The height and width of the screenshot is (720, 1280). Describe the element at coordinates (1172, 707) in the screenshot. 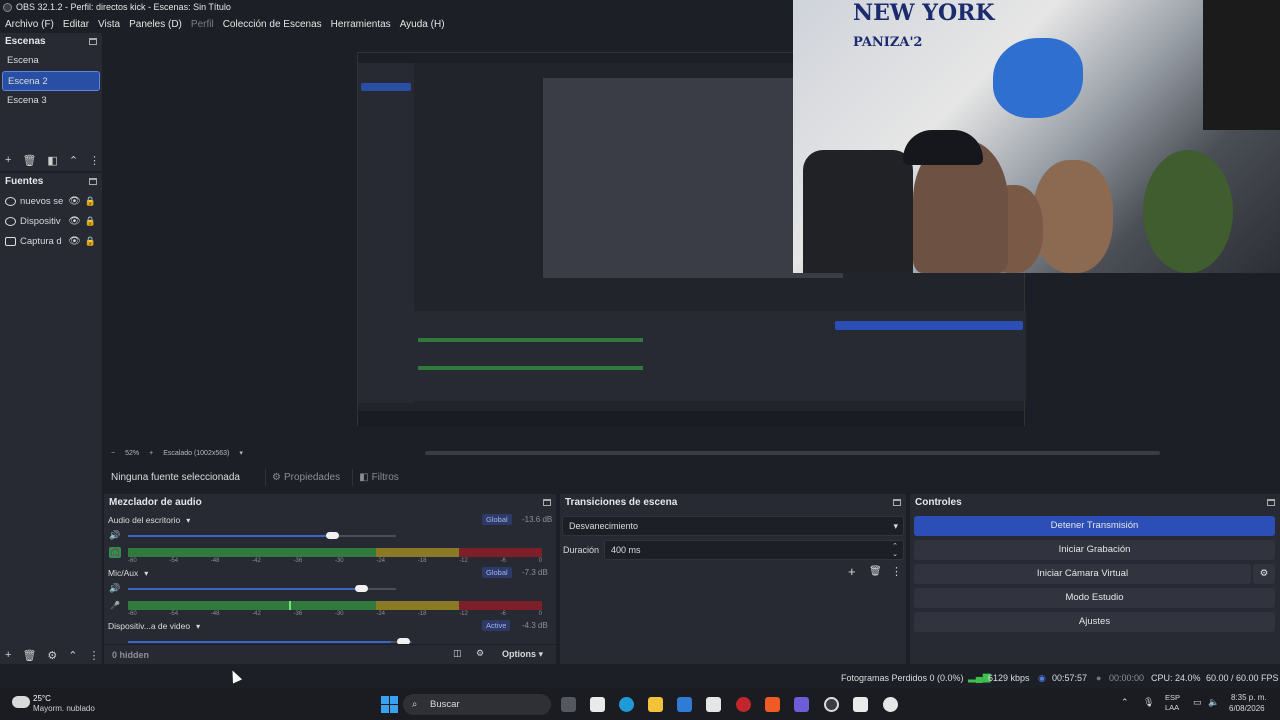

I see `input-language-layout: LAA` at that location.